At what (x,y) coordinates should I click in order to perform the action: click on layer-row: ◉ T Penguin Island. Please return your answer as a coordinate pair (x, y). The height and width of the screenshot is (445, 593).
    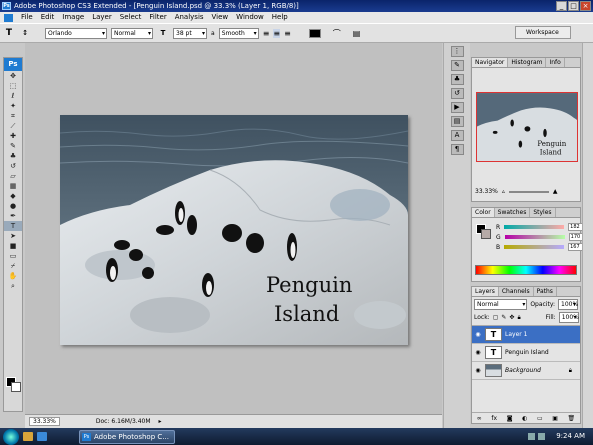
    Looking at the image, I should click on (526, 353).